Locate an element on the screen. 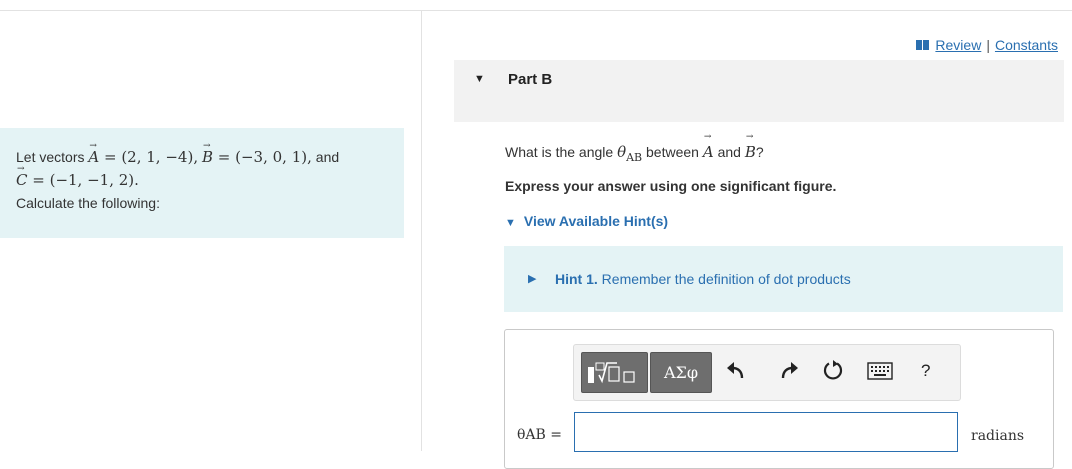 The height and width of the screenshot is (469, 1072). collapse-triangle-icon: ▼ is located at coordinates (479, 79).